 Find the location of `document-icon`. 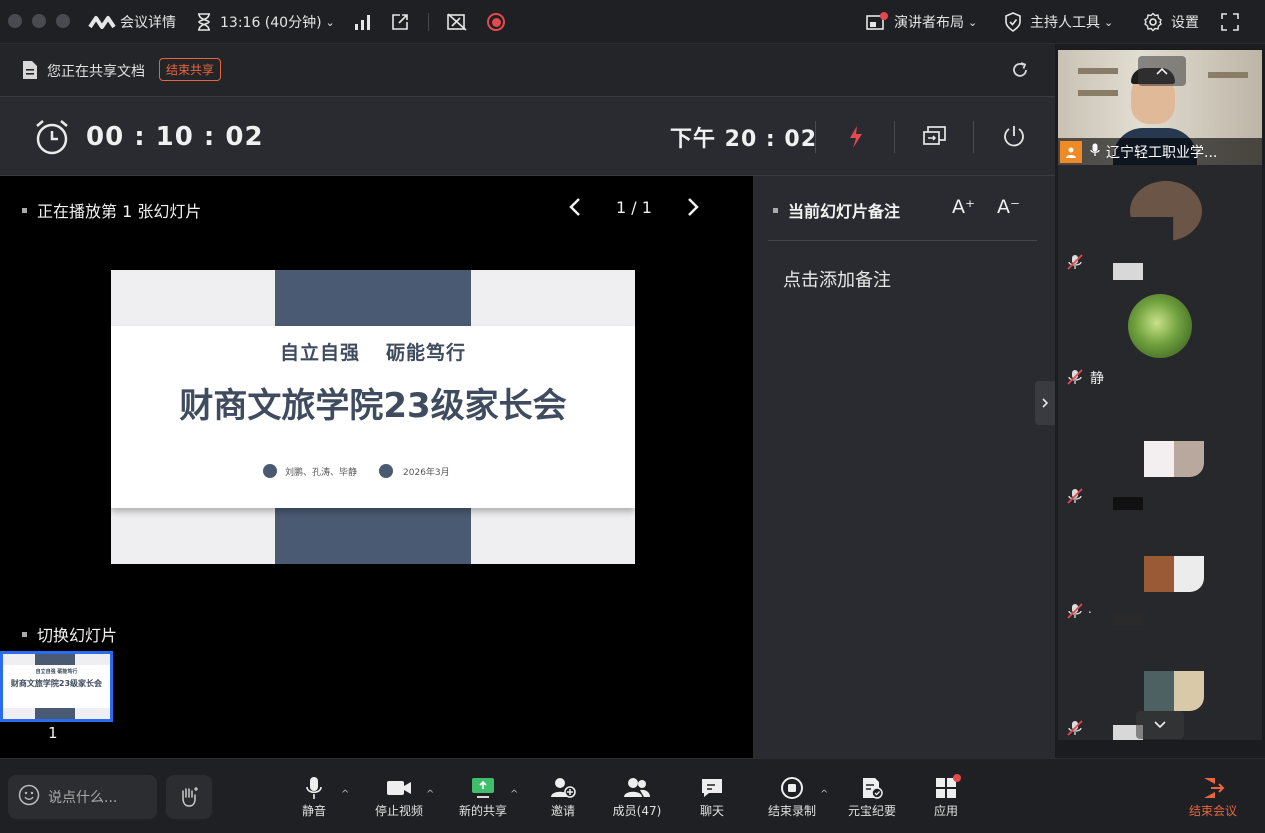

document-icon is located at coordinates (30, 72).